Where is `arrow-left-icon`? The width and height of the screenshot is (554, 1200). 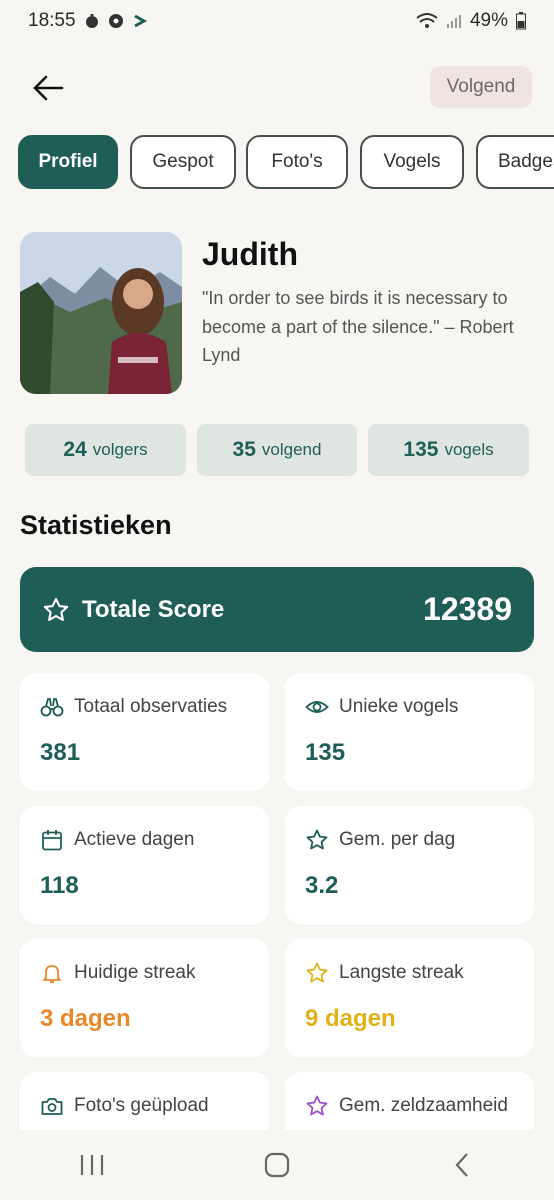
arrow-left-icon is located at coordinates (48, 88).